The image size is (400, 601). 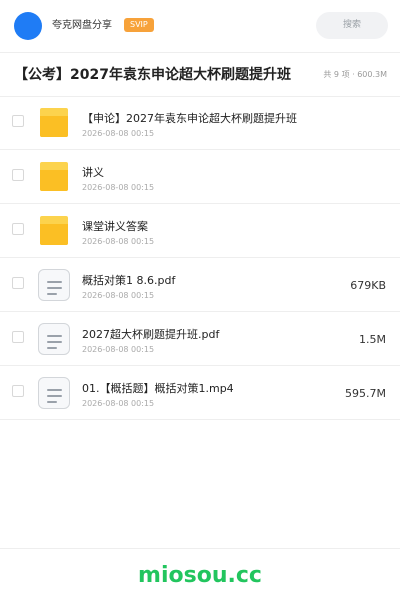 I want to click on site-watermark: miosou.cc, so click(x=200, y=575).